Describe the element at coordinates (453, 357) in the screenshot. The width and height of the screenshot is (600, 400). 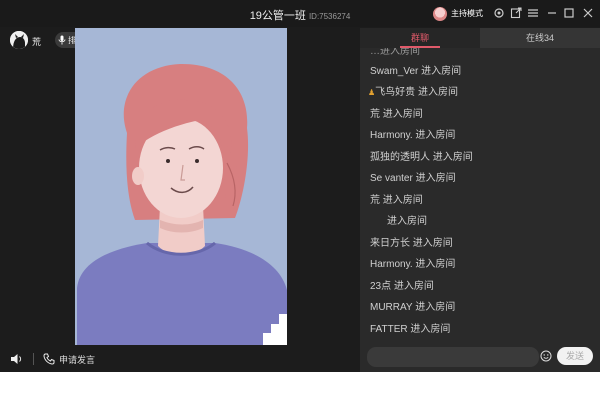
I see `chat-input` at that location.